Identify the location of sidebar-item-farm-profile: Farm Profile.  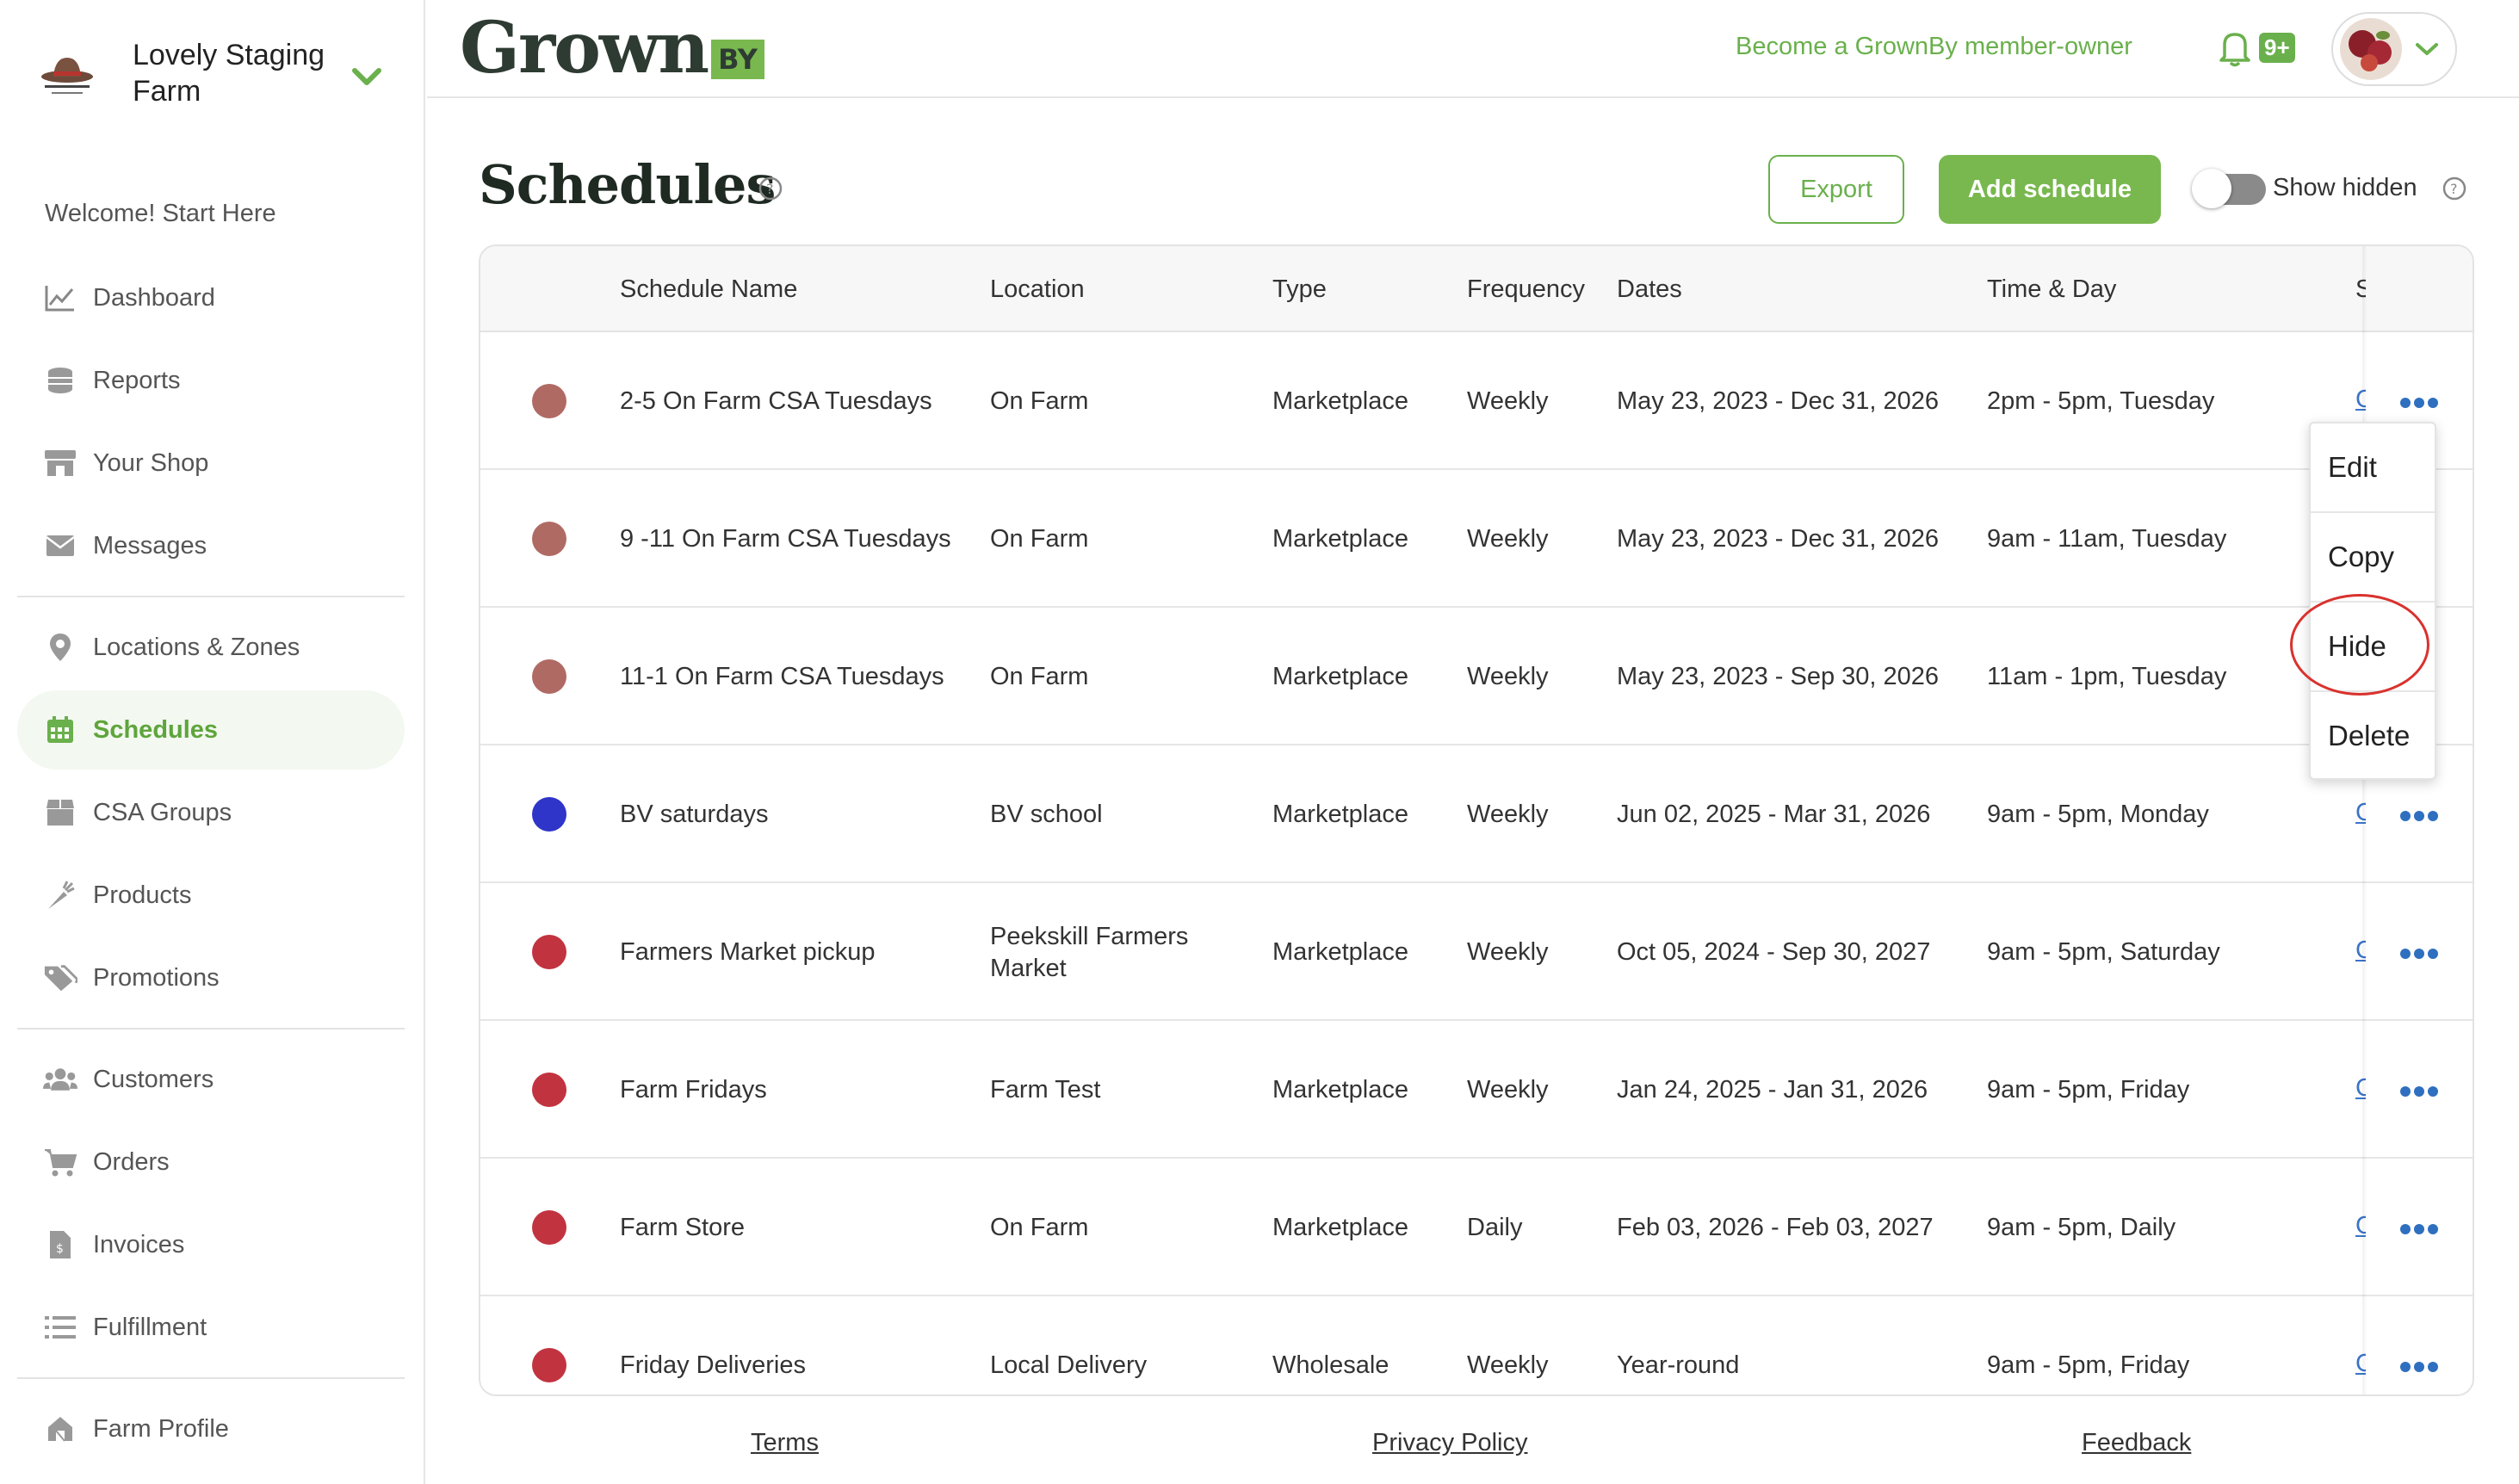
(211, 1429).